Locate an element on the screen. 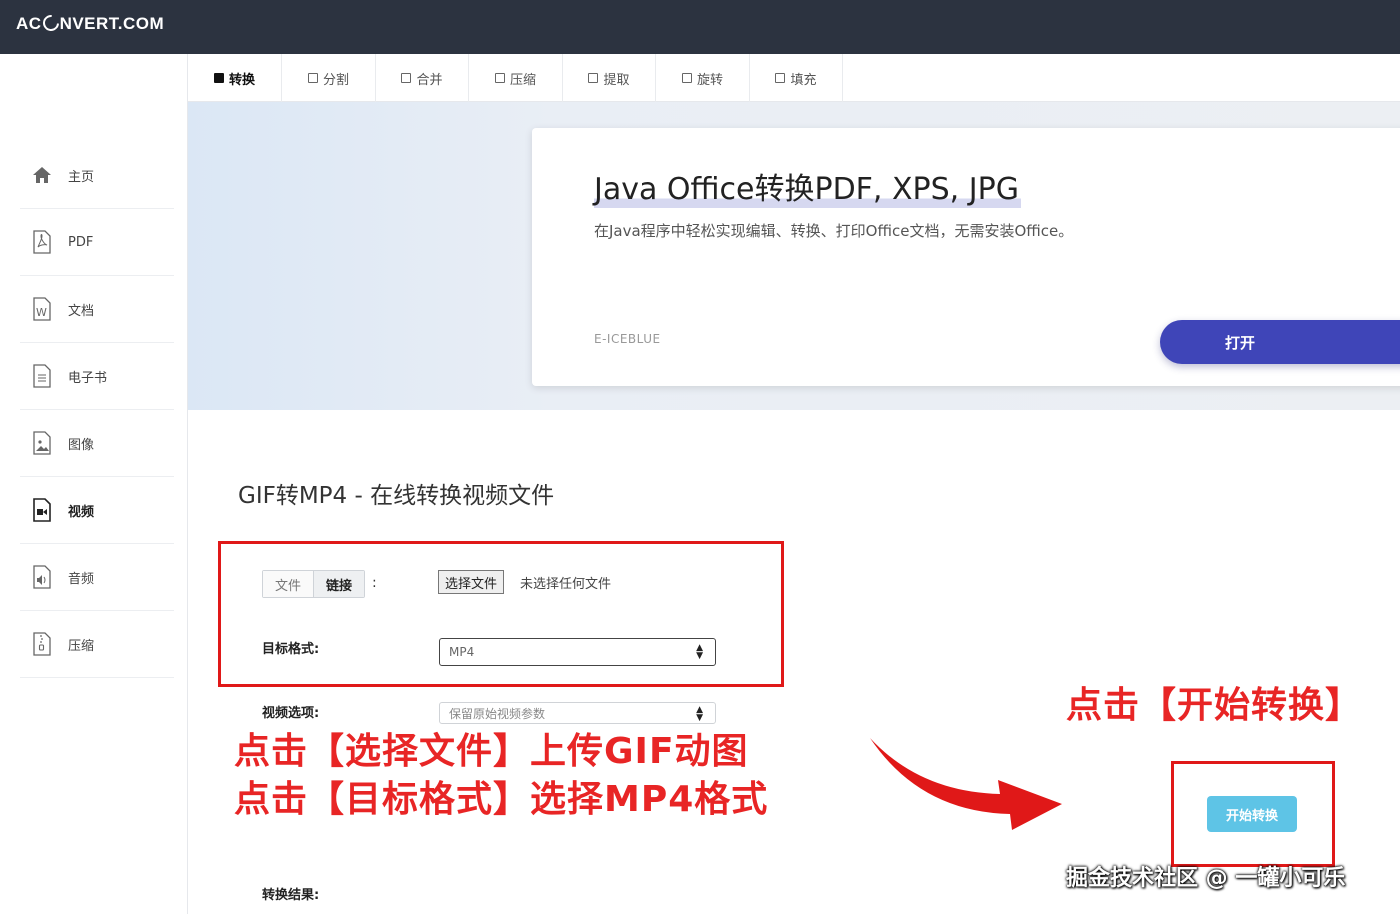 Image resolution: width=1400 pixels, height=914 pixels. target-format-select: MP4 ▲ ▼ is located at coordinates (577, 652).